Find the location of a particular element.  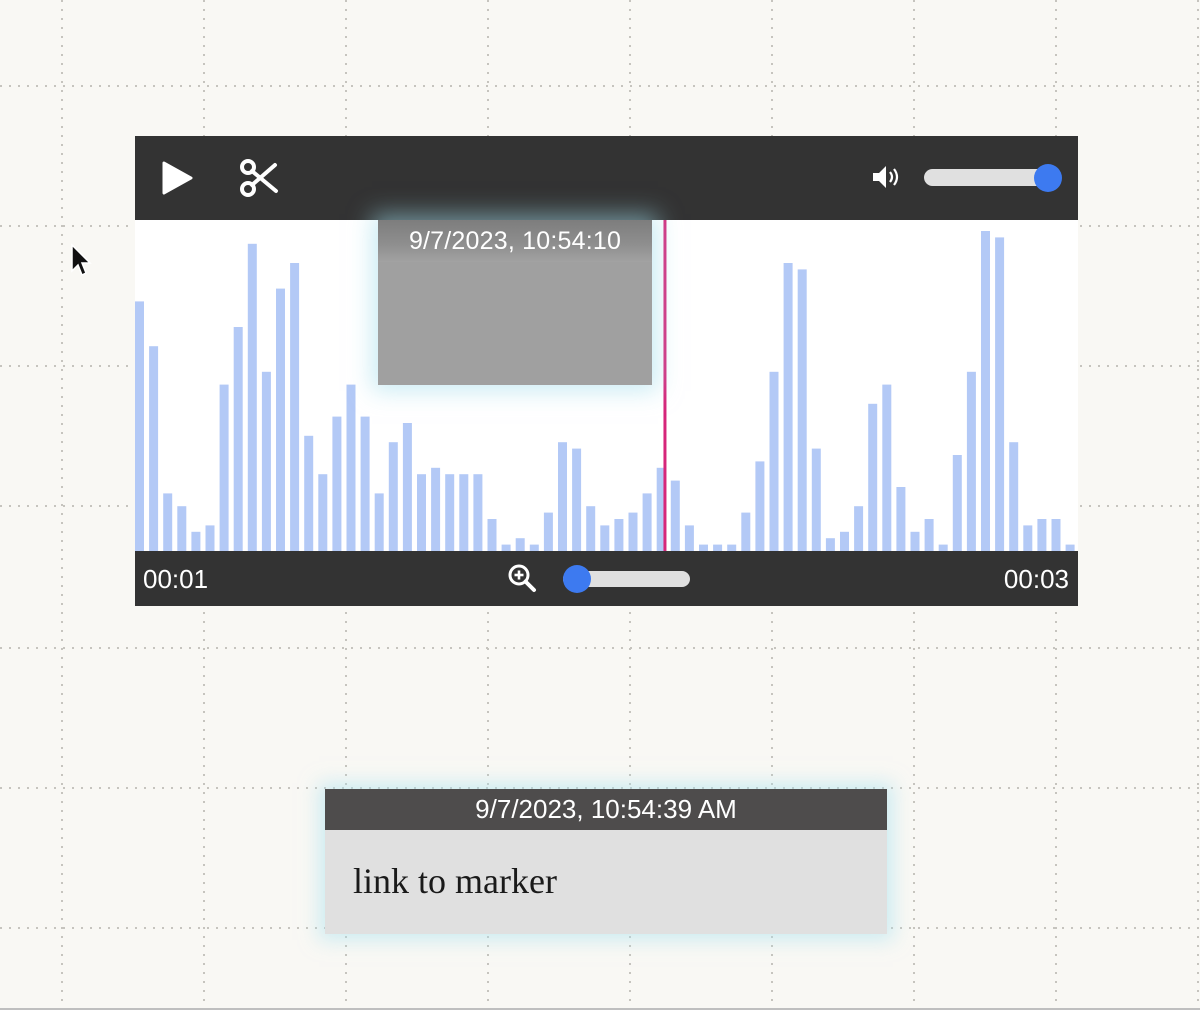

note-timestamp: 9/7/2023, 10:54:39 AM is located at coordinates (606, 809).